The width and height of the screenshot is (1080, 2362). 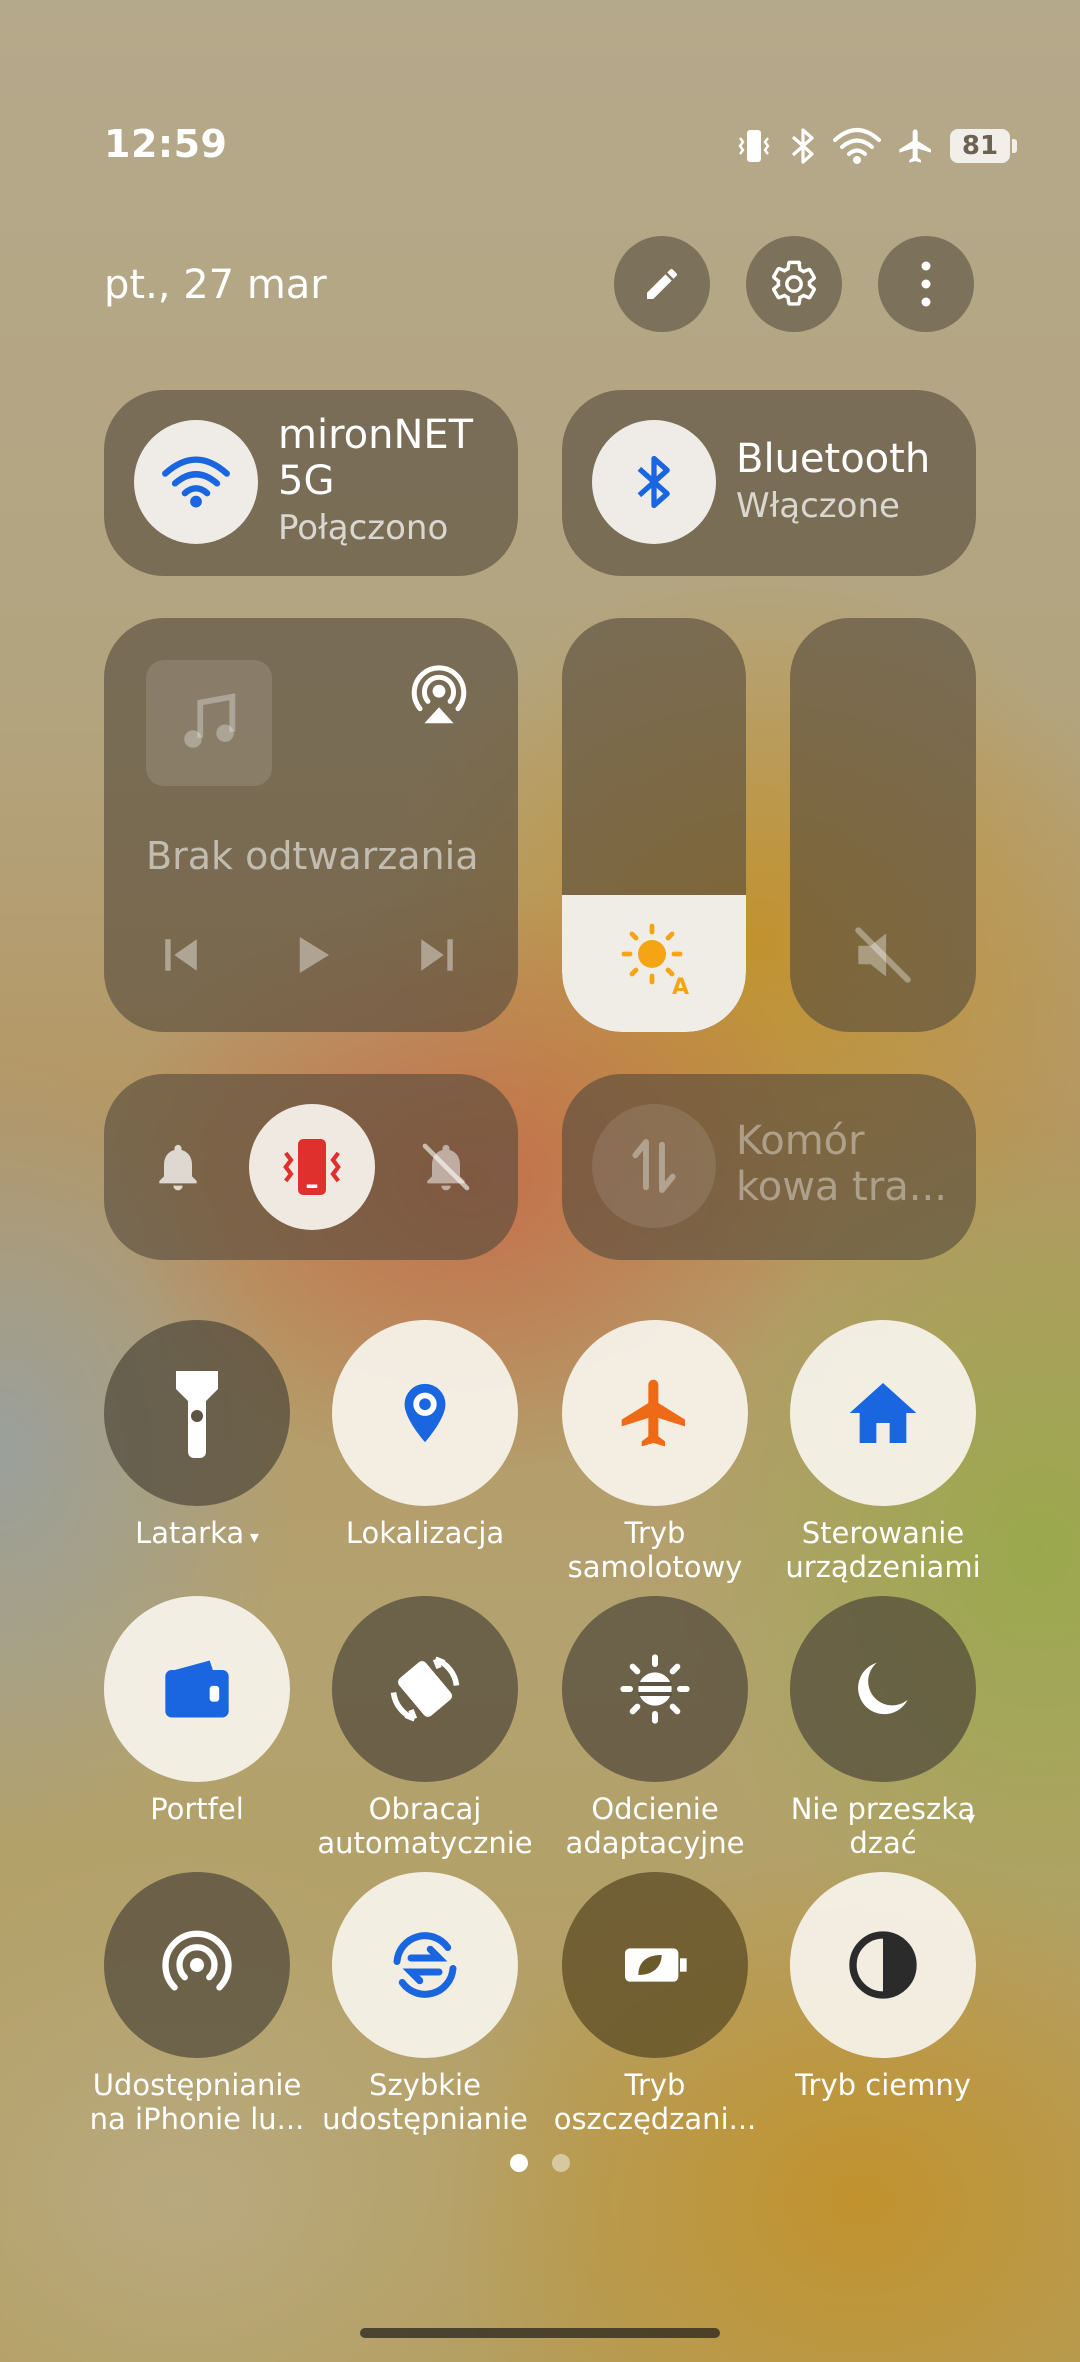 I want to click on ring-mode-button, so click(x=178, y=1169).